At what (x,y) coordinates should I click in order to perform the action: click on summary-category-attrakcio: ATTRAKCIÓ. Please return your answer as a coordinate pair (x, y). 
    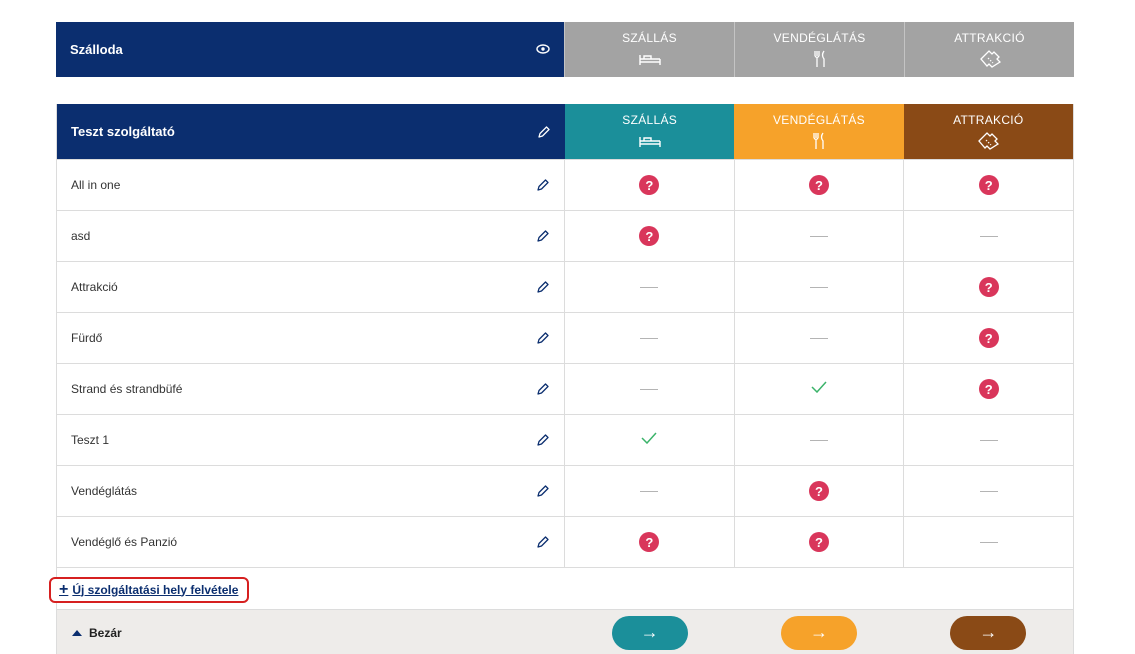
    Looking at the image, I should click on (989, 49).